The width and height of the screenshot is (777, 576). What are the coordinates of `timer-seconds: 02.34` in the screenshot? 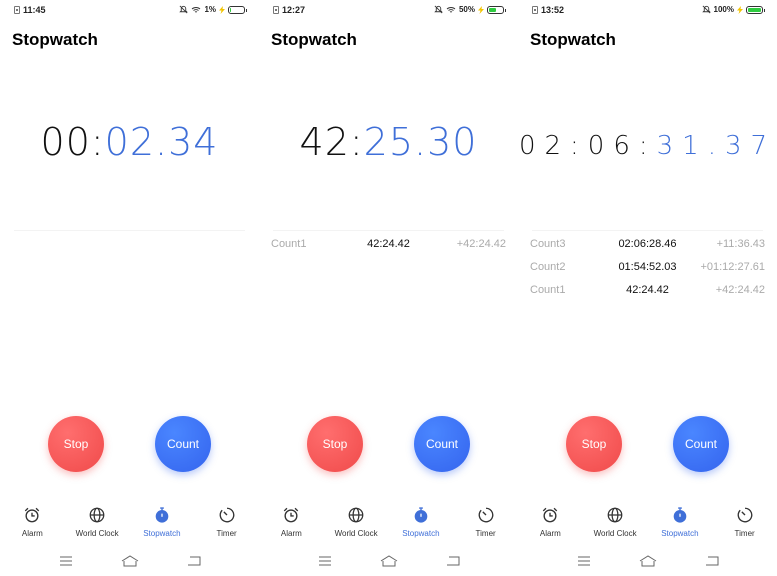 It's located at (161, 142).